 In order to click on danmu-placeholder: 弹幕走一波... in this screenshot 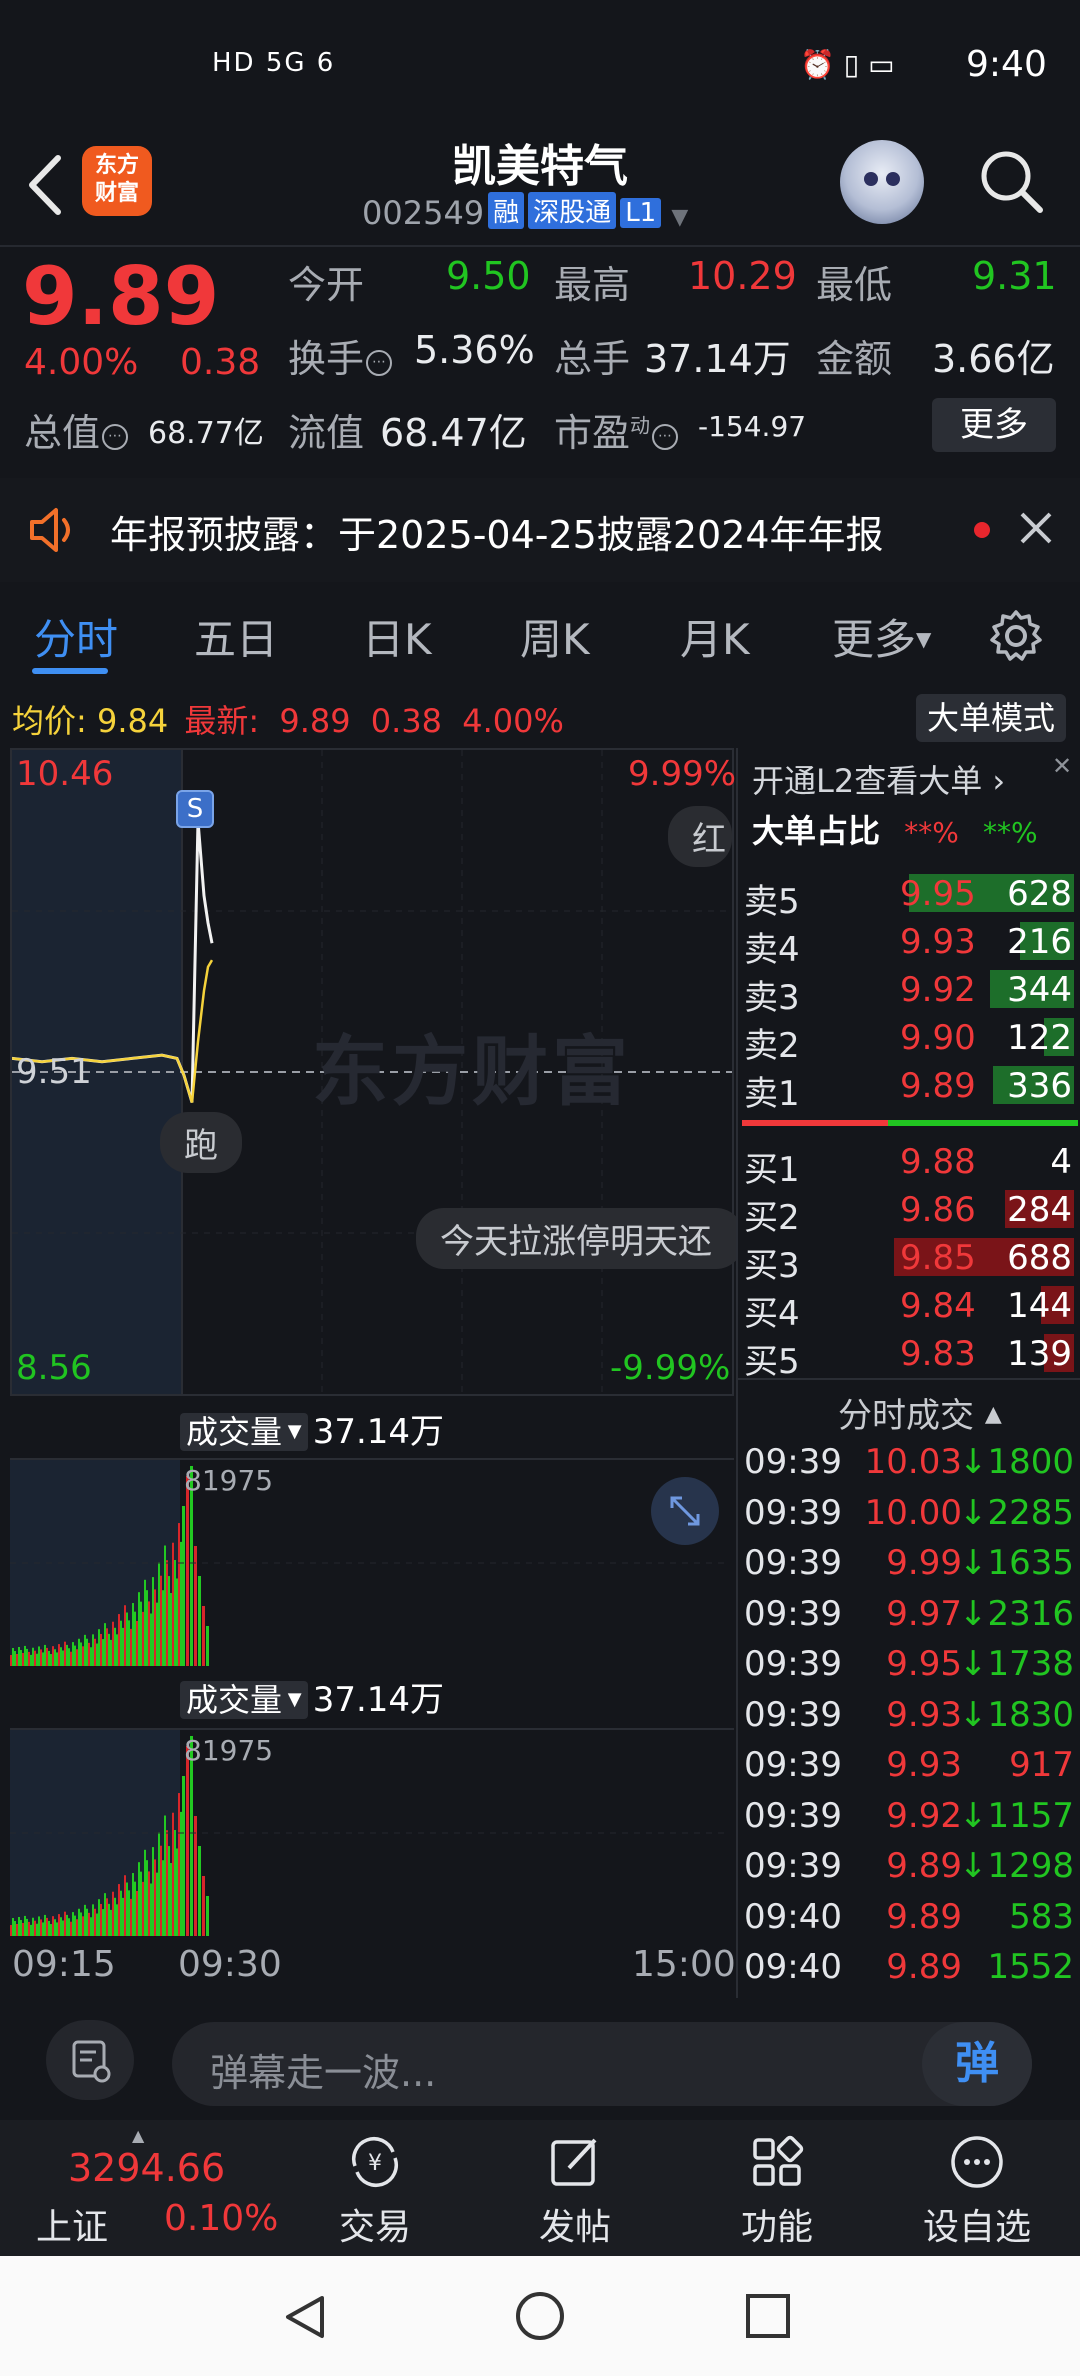, I will do `click(323, 2073)`.